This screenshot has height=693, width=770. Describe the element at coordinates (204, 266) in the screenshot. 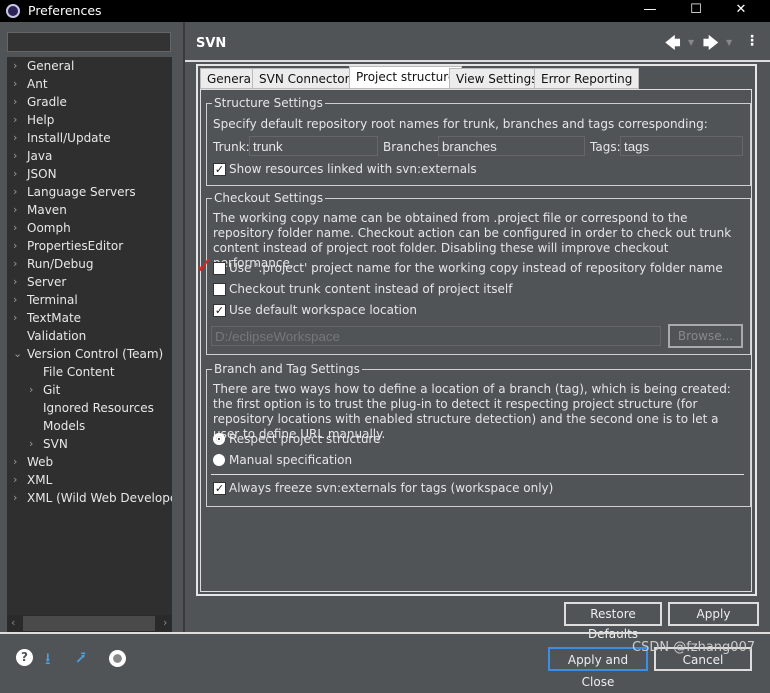

I see `annotation-checkmark: ✓` at that location.